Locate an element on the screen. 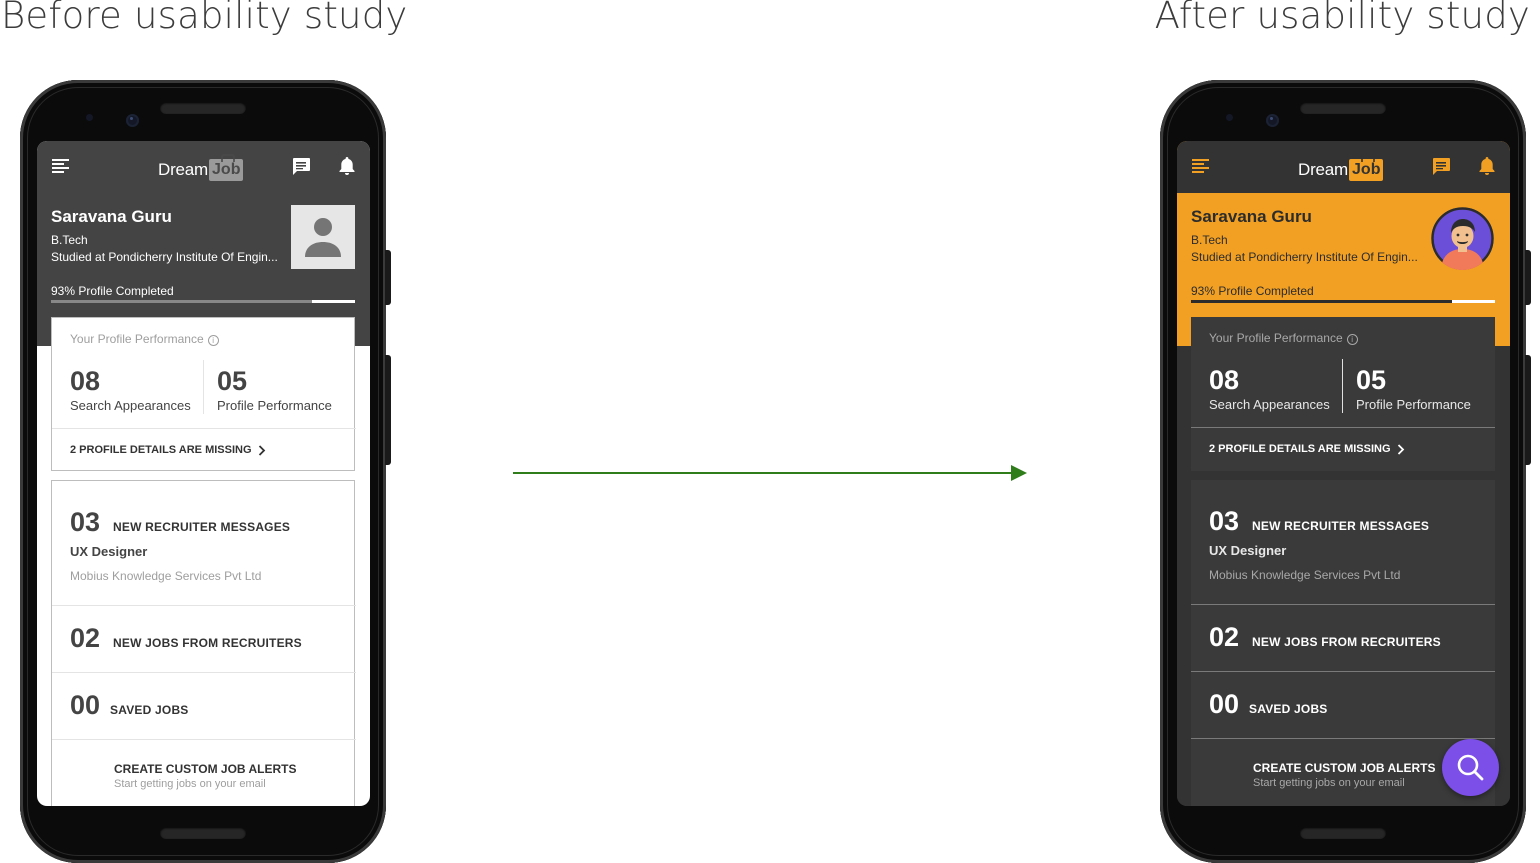 The image size is (1540, 863). transition-arrow is located at coordinates (770, 473).